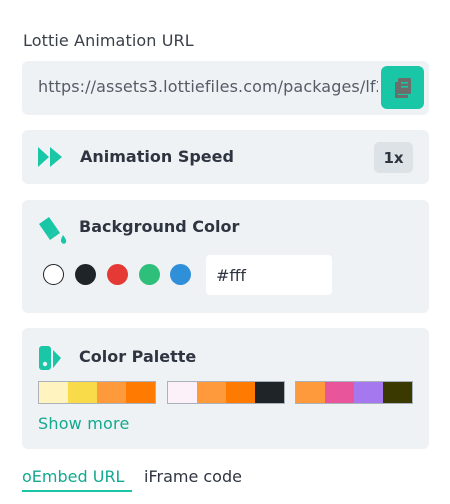 The height and width of the screenshot is (504, 450). I want to click on color-palette-label: Color Palette, so click(138, 356).